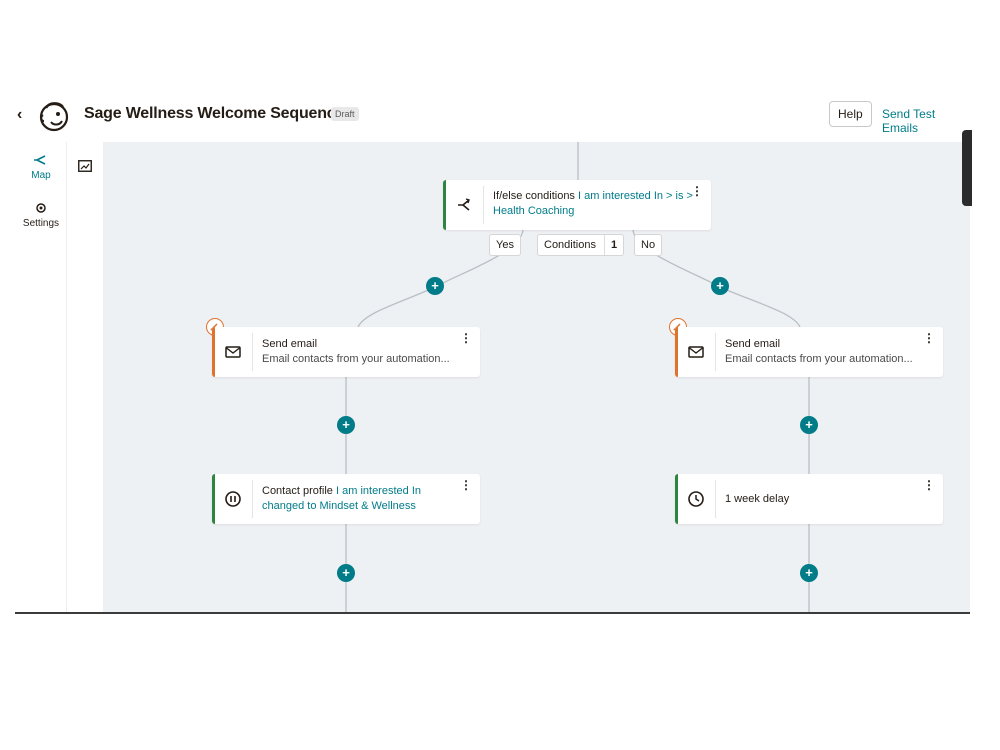  Describe the element at coordinates (345, 114) in the screenshot. I see `status-badge: Draft` at that location.